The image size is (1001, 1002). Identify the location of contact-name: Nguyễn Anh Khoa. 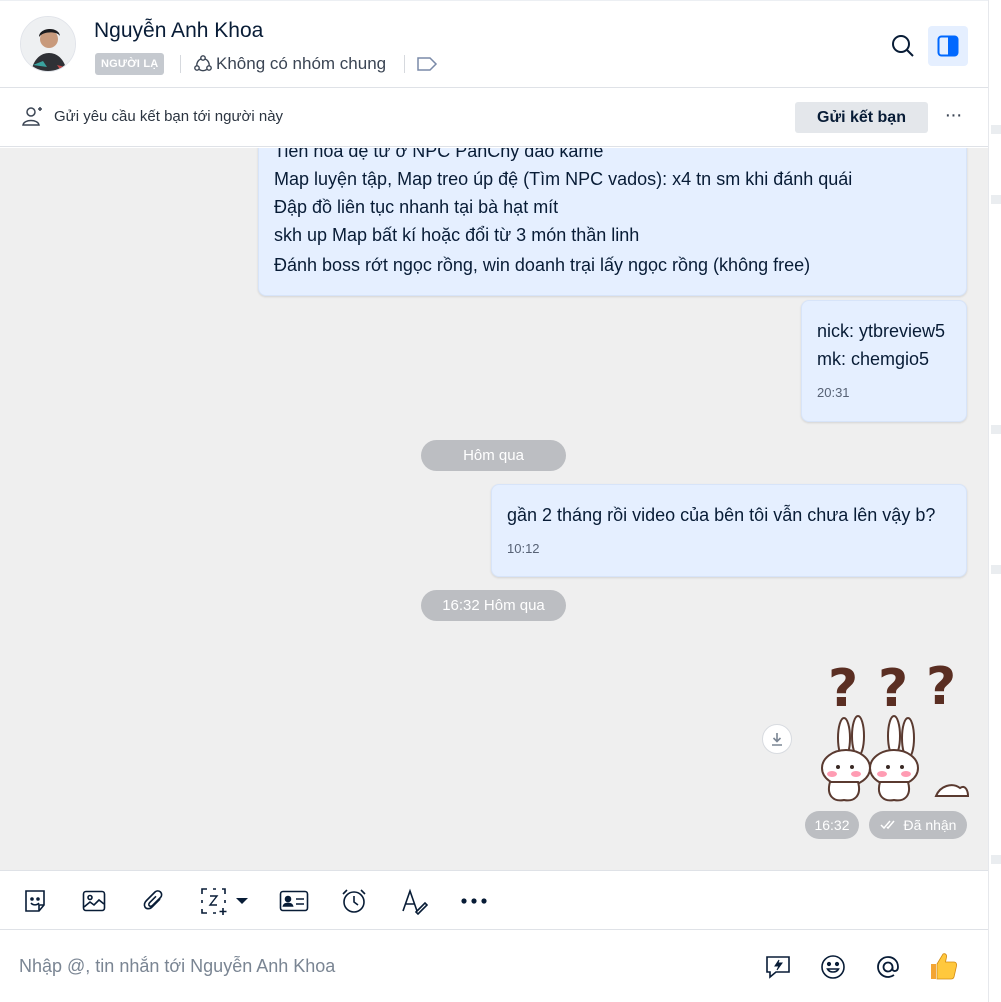
(178, 31).